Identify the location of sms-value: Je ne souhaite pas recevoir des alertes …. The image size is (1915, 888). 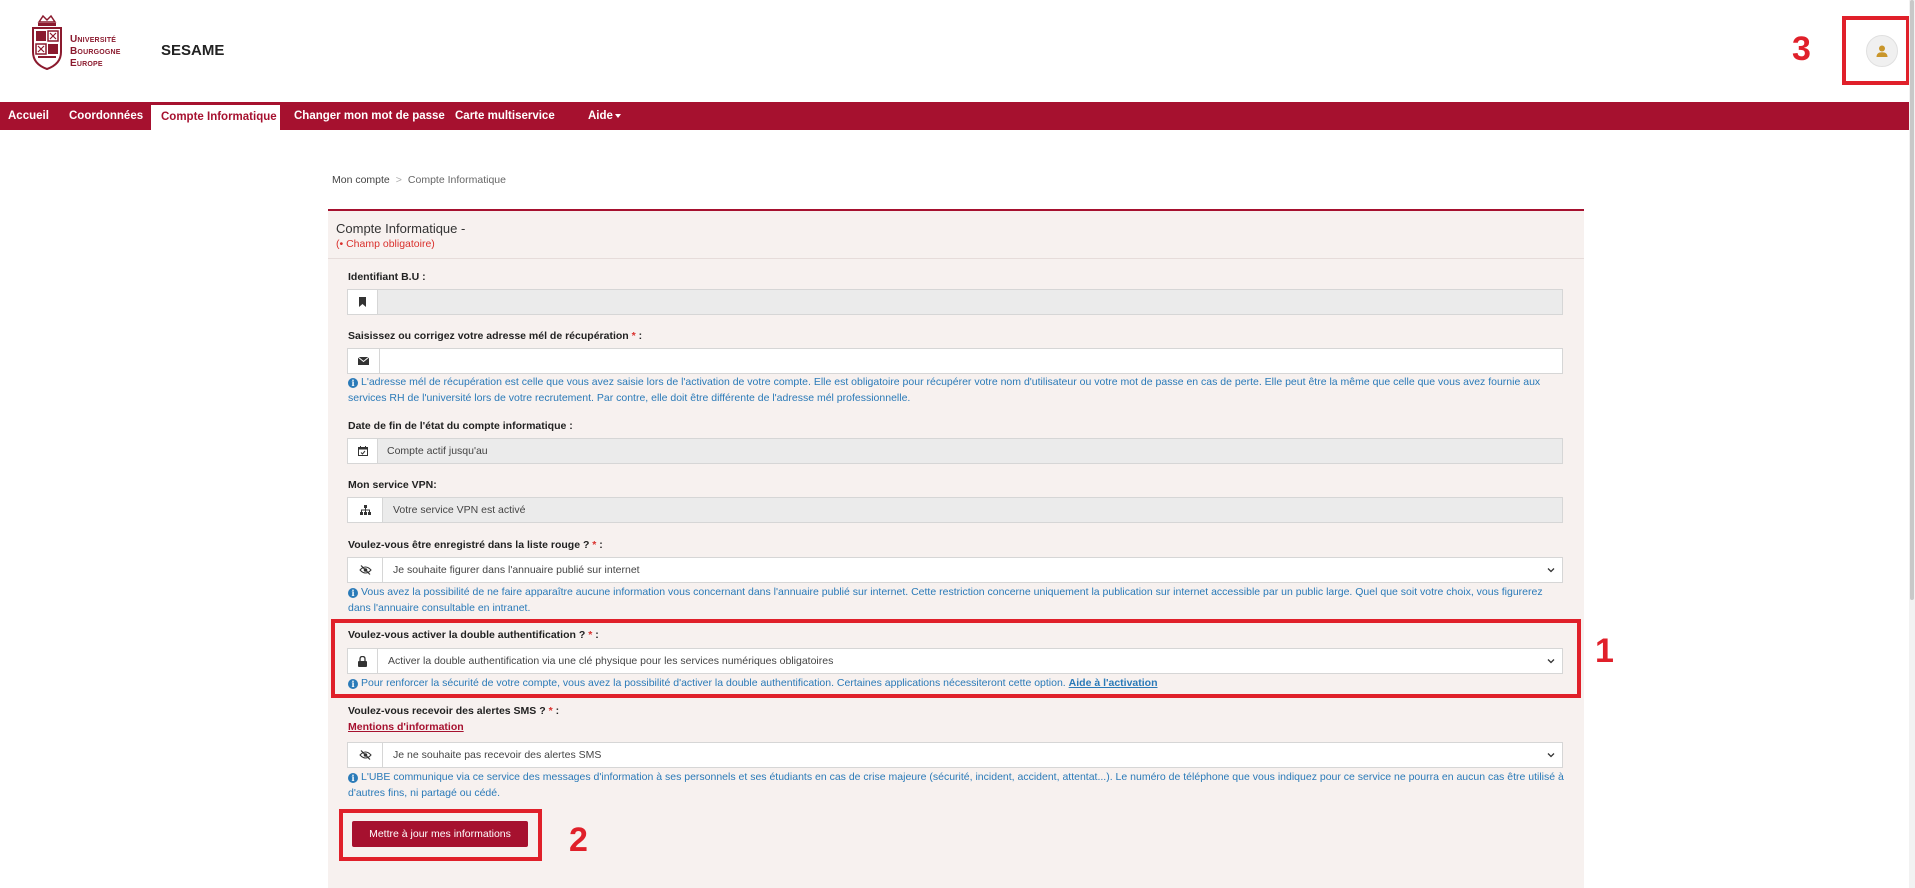
(497, 755).